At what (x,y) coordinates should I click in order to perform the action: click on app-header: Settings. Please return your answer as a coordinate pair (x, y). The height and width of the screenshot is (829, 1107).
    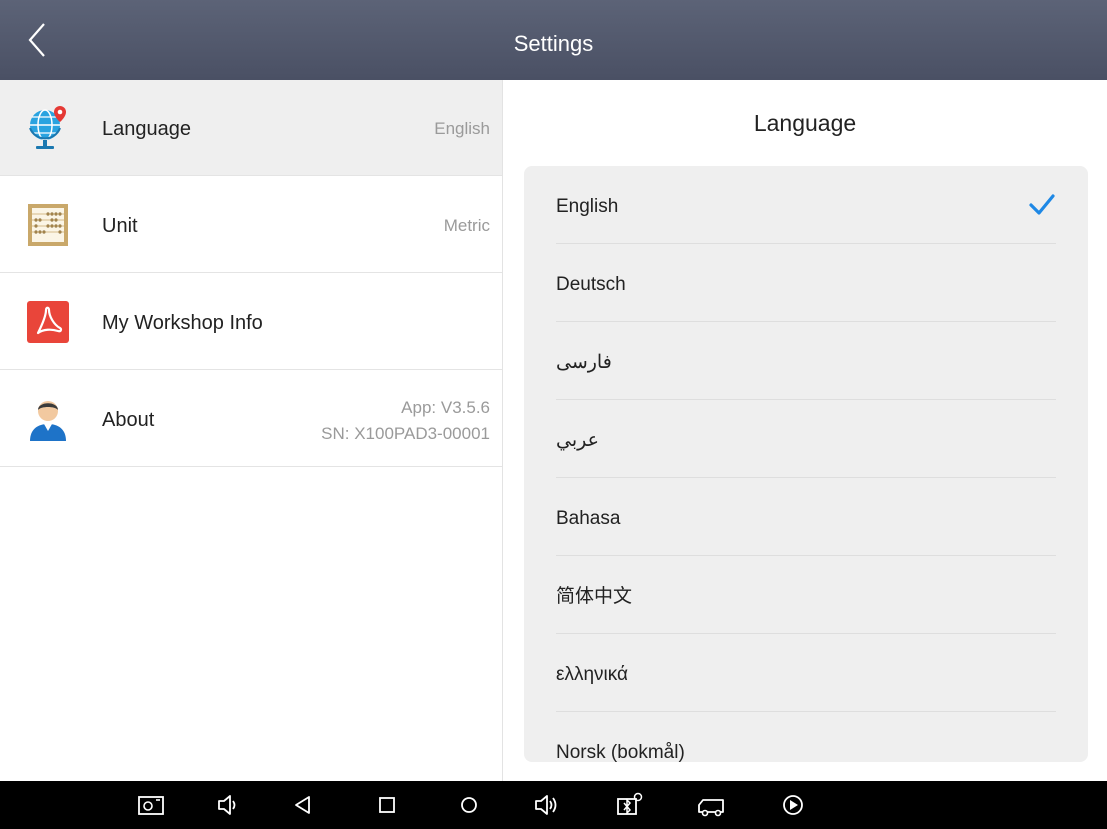
    Looking at the image, I should click on (553, 40).